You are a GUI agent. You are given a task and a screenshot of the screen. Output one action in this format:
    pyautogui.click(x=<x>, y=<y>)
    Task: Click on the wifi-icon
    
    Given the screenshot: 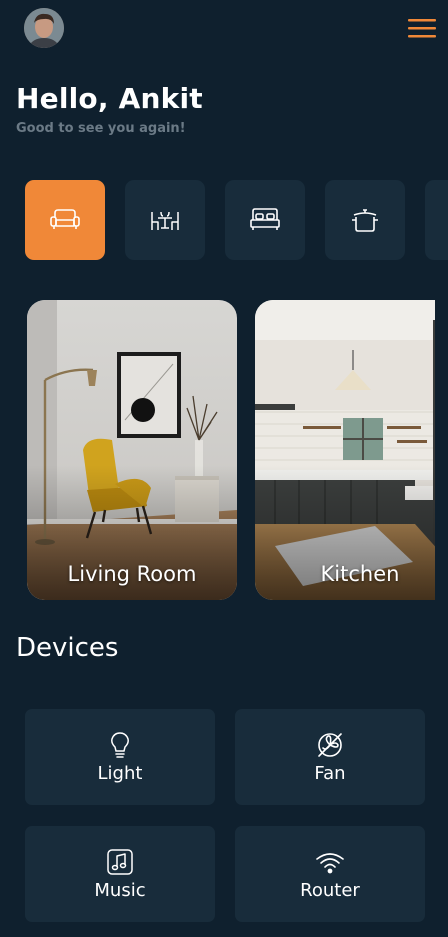 What is the action you would take?
    pyautogui.click(x=330, y=862)
    